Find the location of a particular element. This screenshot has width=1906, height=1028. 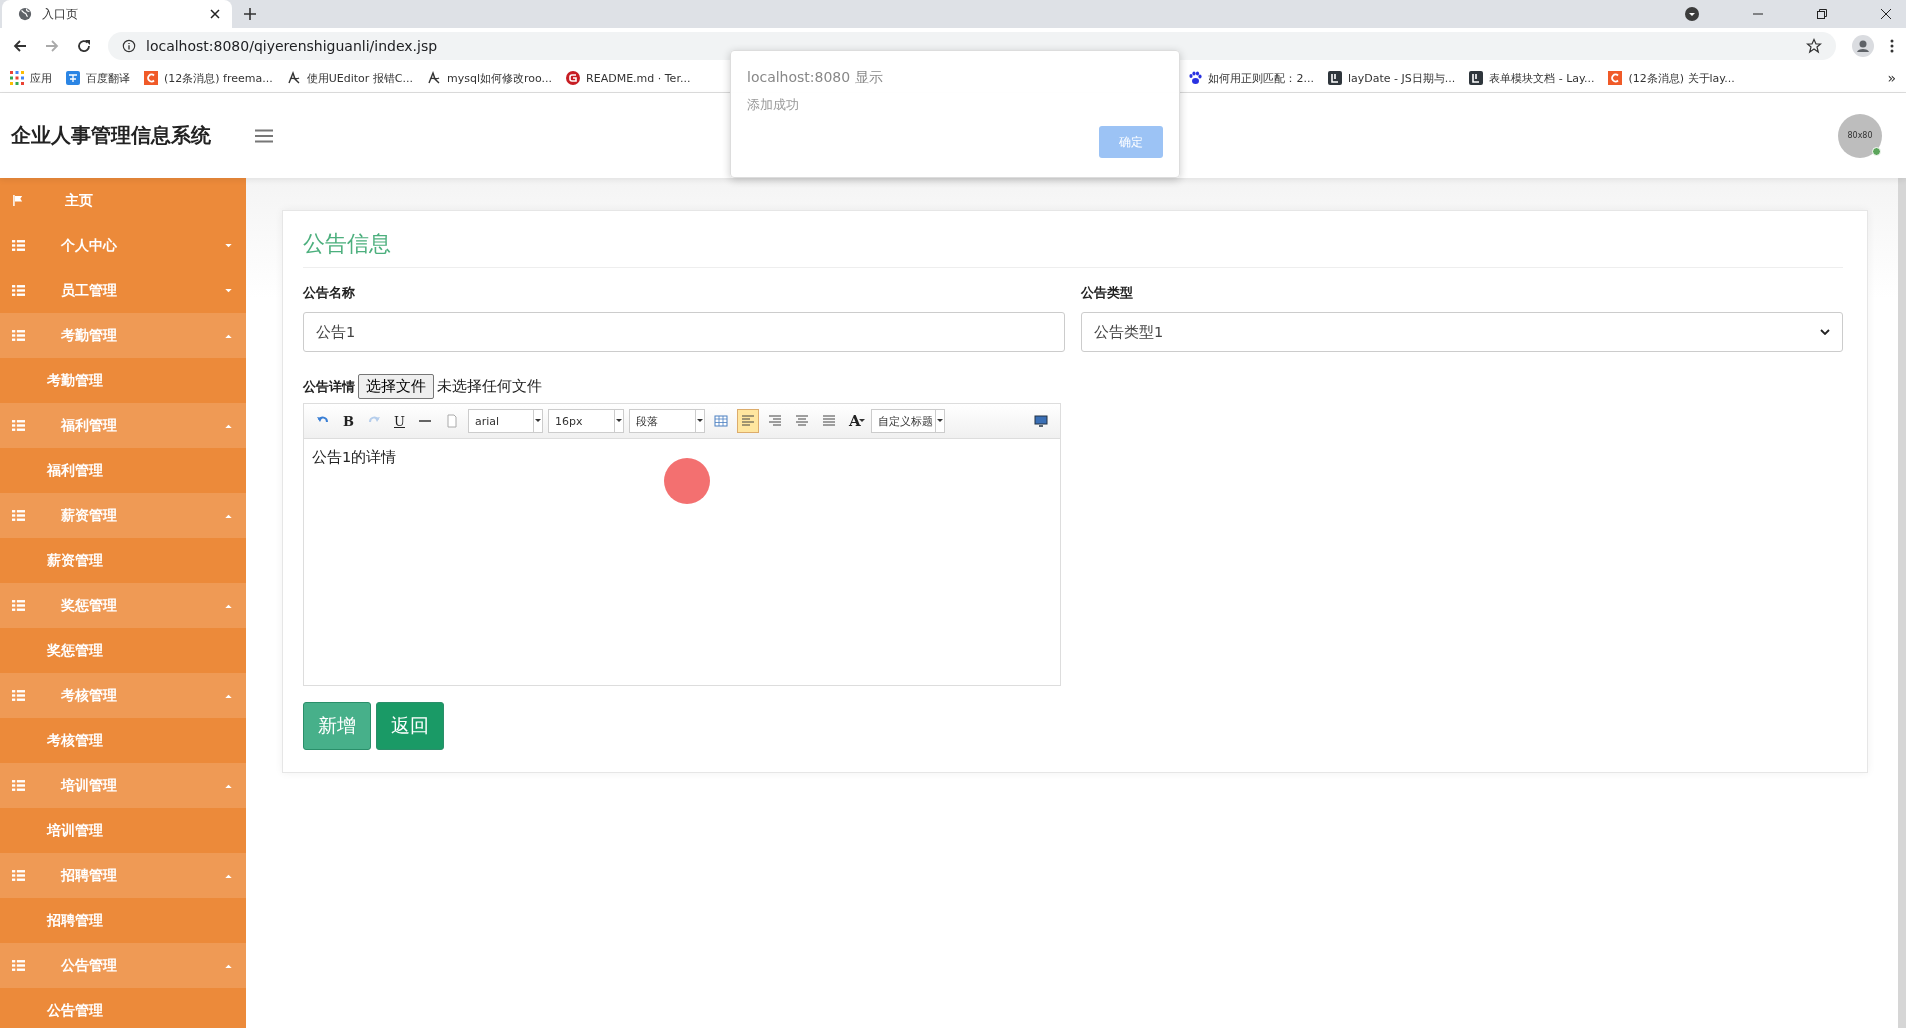

flag-icon is located at coordinates (18, 200).